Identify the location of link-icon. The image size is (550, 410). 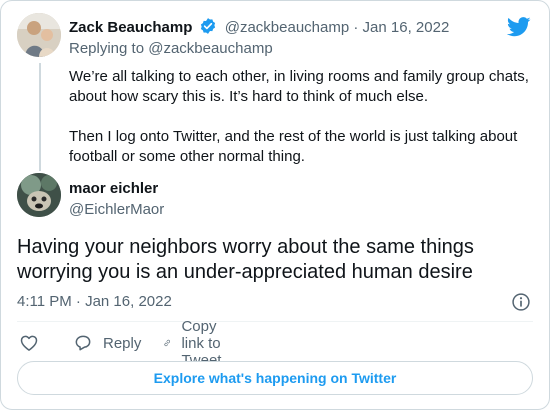
(167, 343).